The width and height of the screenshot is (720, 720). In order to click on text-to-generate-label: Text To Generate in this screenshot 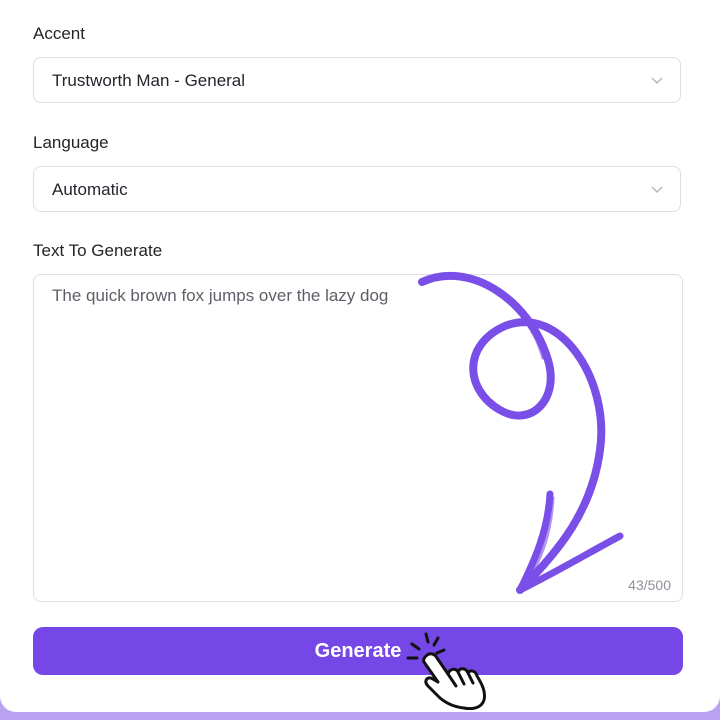, I will do `click(98, 250)`.